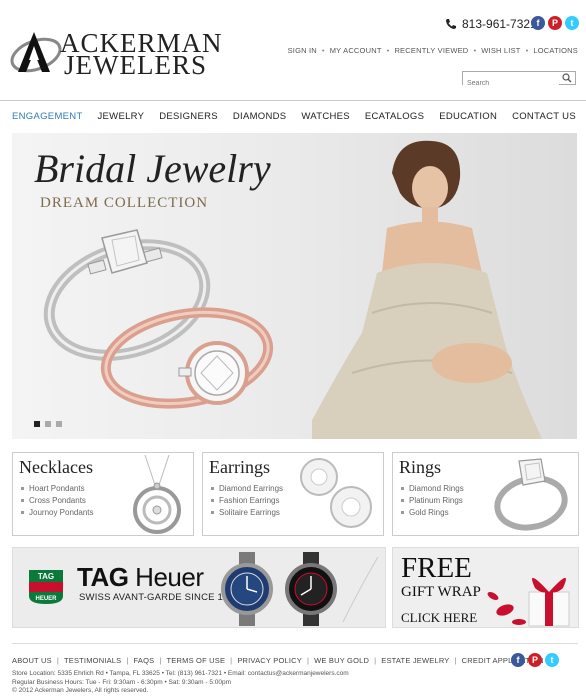 The image size is (586, 700). What do you see at coordinates (152, 168) in the screenshot?
I see `hero-title: Bridal Jewelry` at bounding box center [152, 168].